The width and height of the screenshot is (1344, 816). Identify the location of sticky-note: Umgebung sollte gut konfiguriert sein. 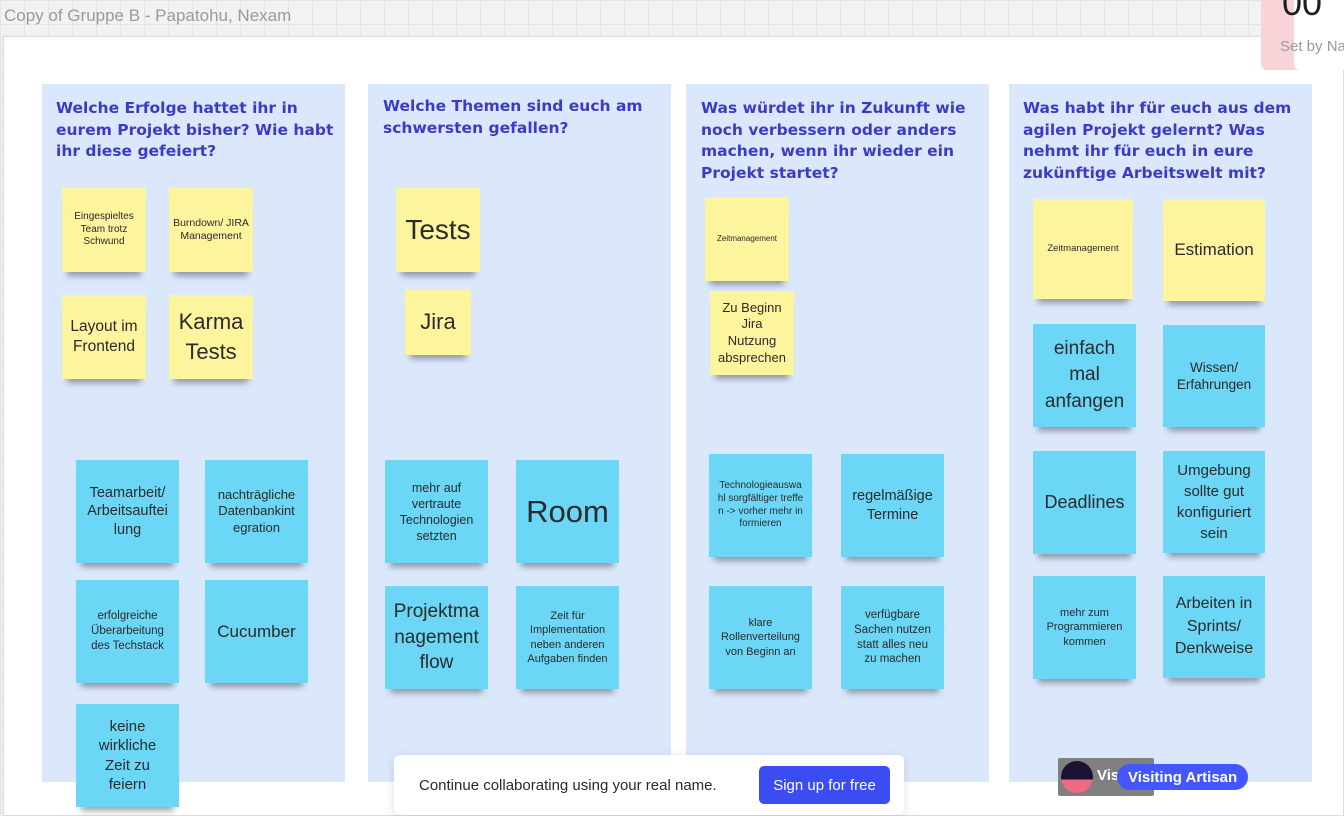
(1214, 502).